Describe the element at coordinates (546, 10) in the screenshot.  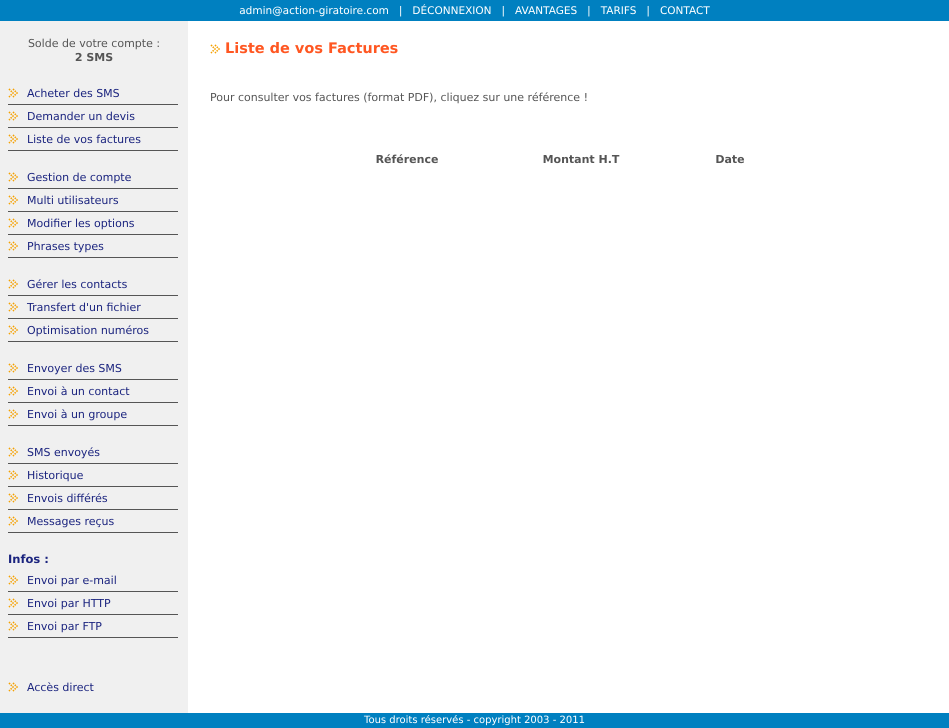
I see `top-nav-link: AVANTAGES` at that location.